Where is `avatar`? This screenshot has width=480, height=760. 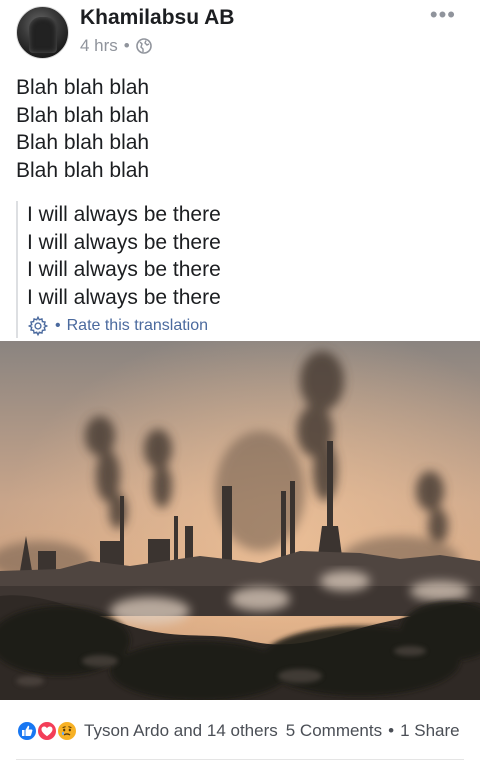 avatar is located at coordinates (42, 32).